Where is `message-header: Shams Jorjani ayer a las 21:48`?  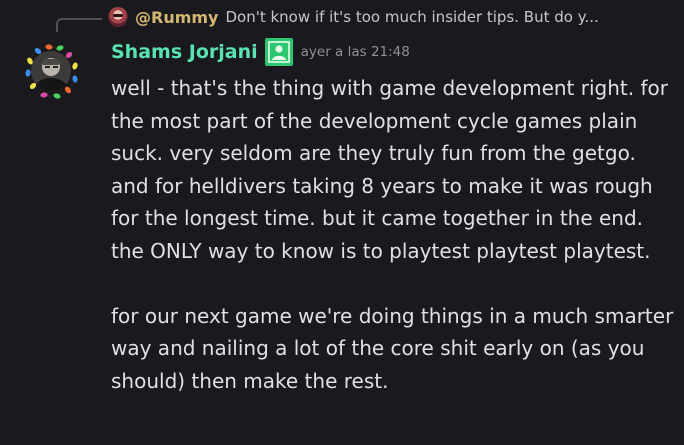
message-header: Shams Jorjani ayer a las 21:48 is located at coordinates (260, 52).